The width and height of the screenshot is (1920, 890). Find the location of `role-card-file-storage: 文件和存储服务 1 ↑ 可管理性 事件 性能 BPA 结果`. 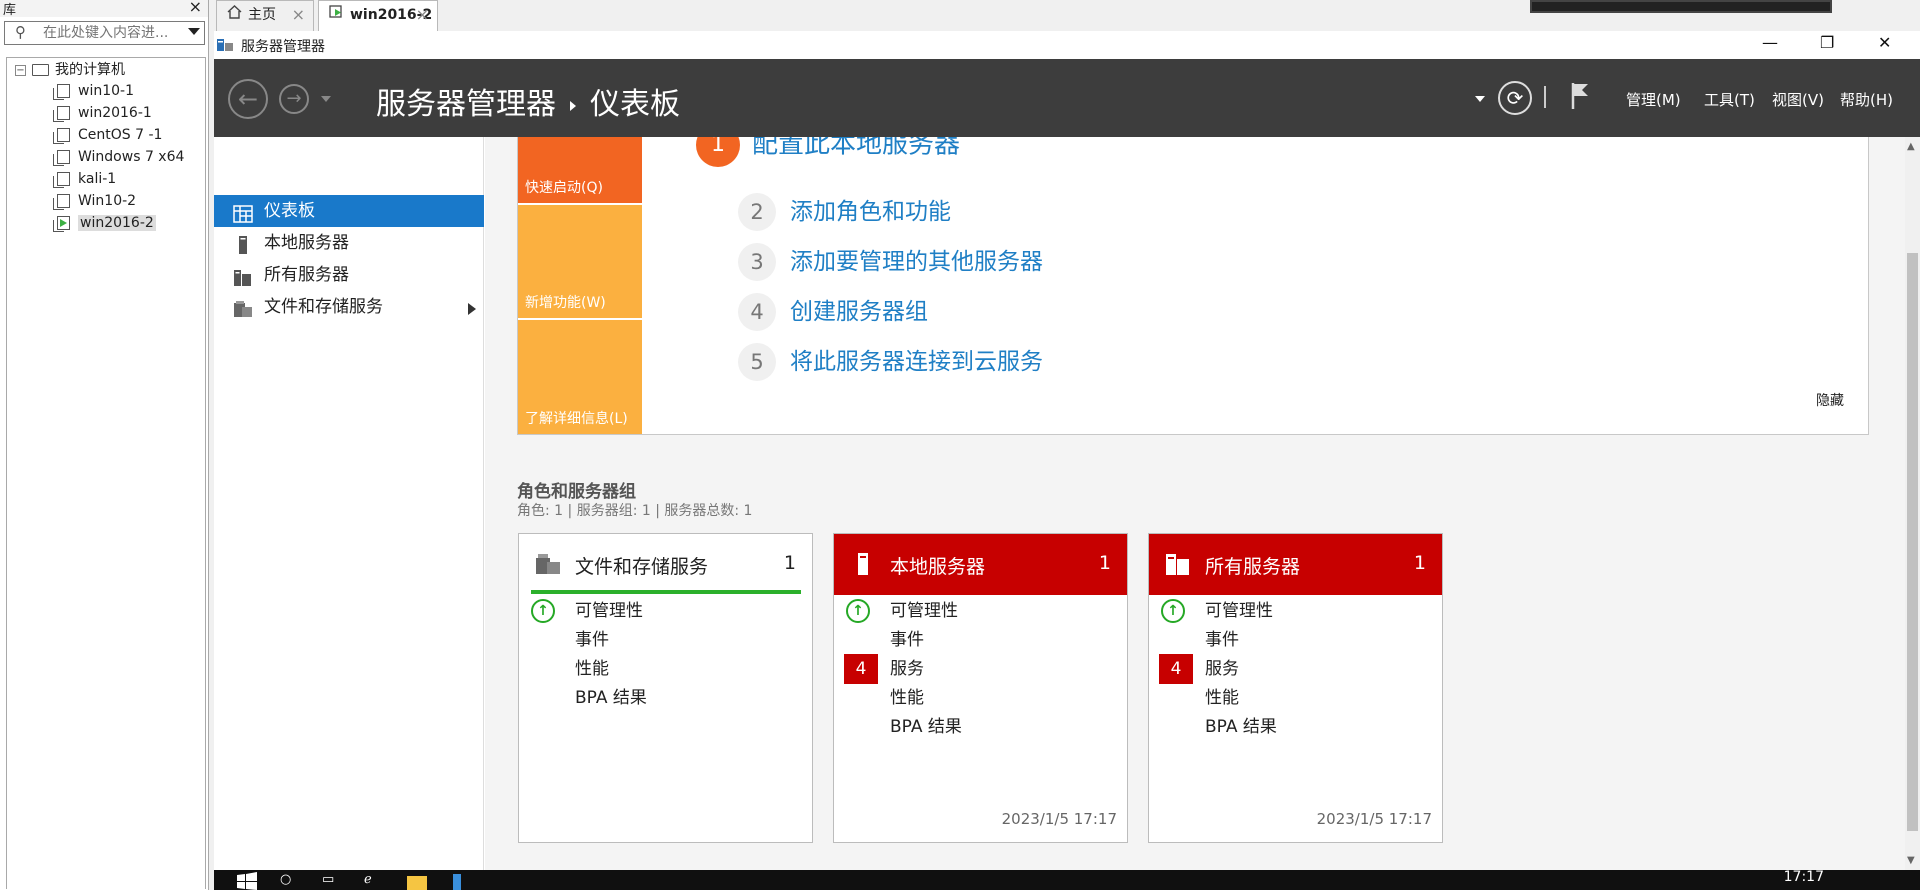

role-card-file-storage: 文件和存储服务 1 ↑ 可管理性 事件 性能 BPA 结果 is located at coordinates (665, 688).